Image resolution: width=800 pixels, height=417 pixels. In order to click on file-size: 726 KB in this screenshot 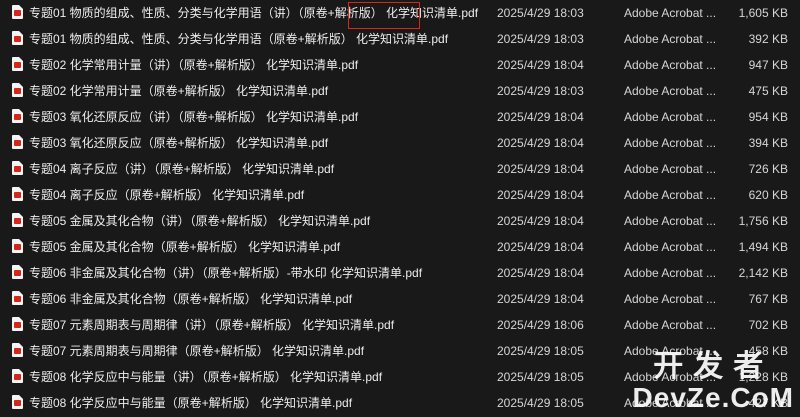, I will do `click(768, 169)`.